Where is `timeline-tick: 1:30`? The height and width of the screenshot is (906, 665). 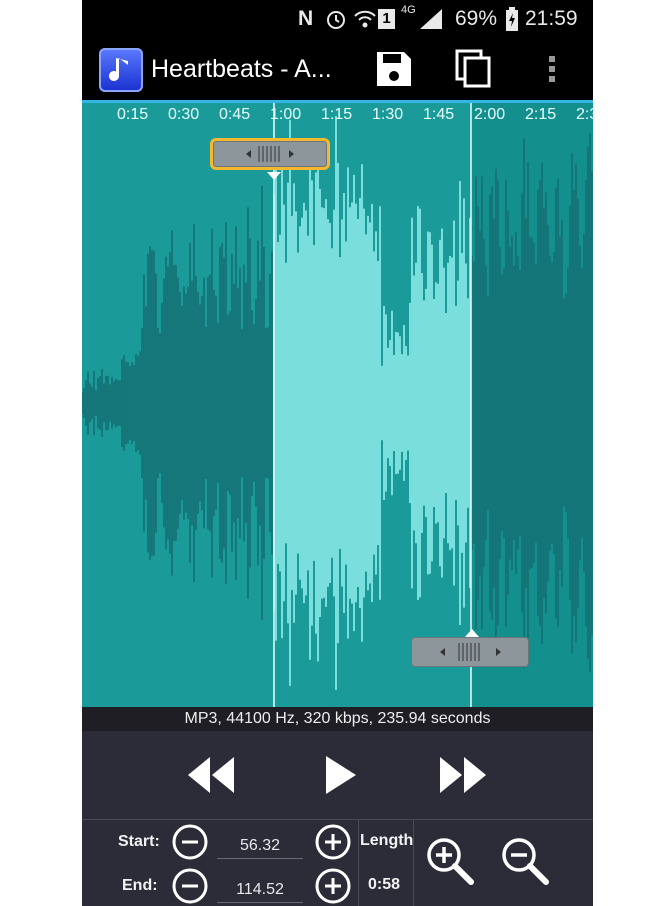
timeline-tick: 1:30 is located at coordinates (388, 114).